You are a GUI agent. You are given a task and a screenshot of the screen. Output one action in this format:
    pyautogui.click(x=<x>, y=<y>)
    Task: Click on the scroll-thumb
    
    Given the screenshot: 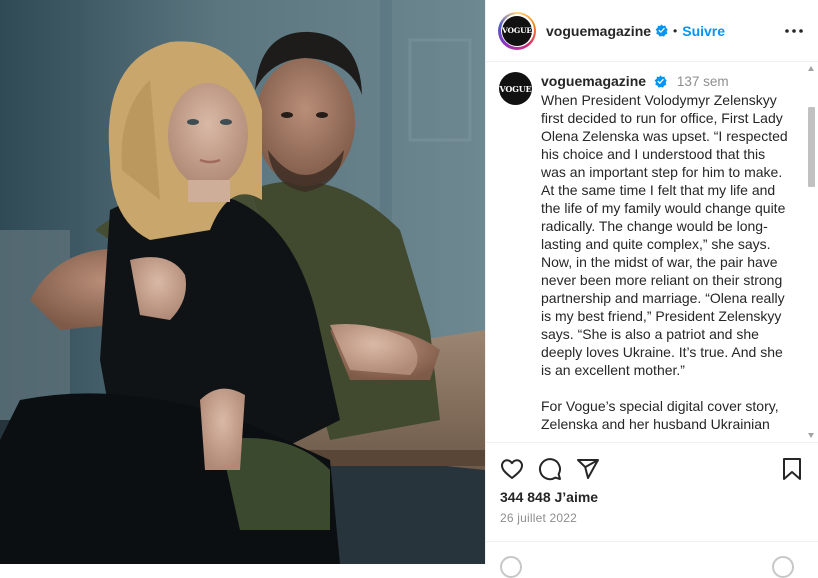 What is the action you would take?
    pyautogui.click(x=811, y=147)
    